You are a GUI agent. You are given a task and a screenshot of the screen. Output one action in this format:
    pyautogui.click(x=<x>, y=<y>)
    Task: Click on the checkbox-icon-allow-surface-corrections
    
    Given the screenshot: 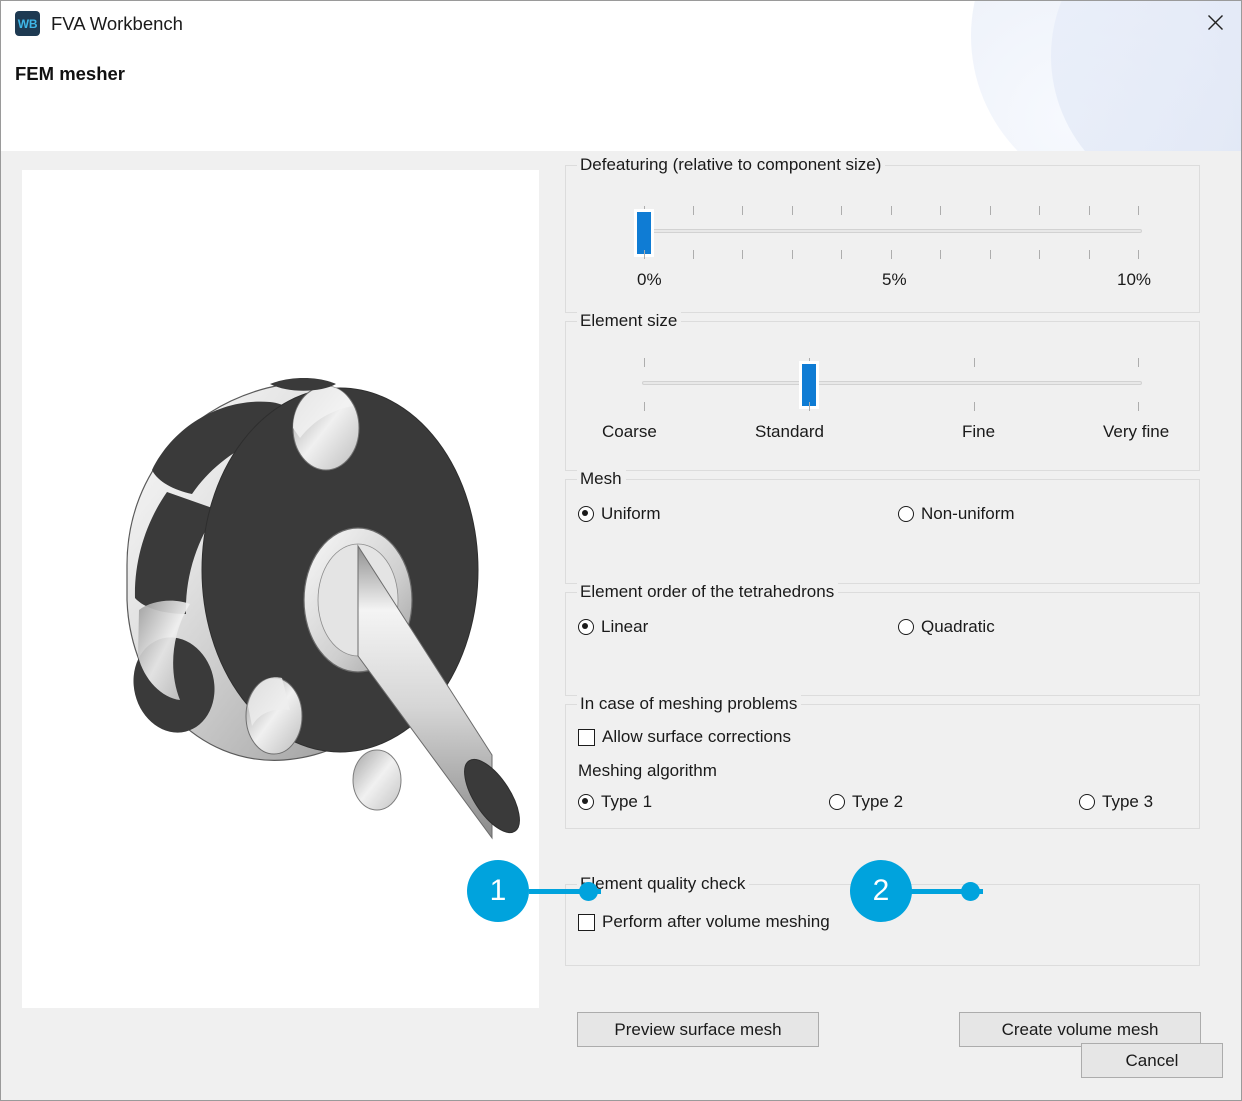 What is the action you would take?
    pyautogui.click(x=586, y=737)
    